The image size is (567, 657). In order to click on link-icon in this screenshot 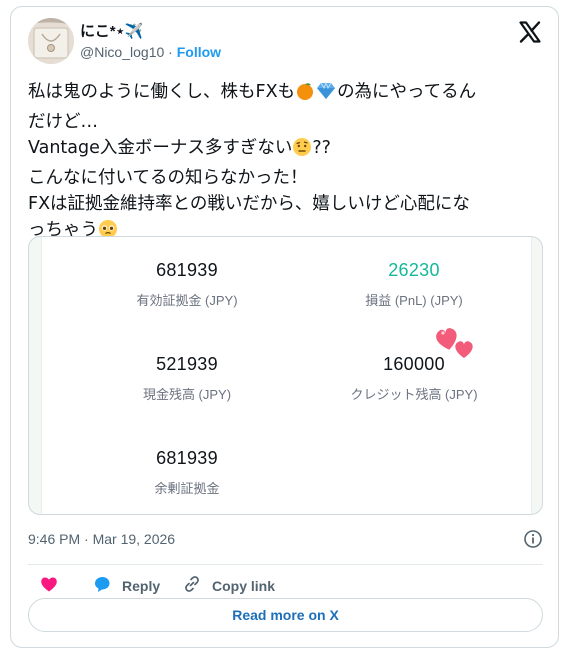, I will do `click(192, 585)`.